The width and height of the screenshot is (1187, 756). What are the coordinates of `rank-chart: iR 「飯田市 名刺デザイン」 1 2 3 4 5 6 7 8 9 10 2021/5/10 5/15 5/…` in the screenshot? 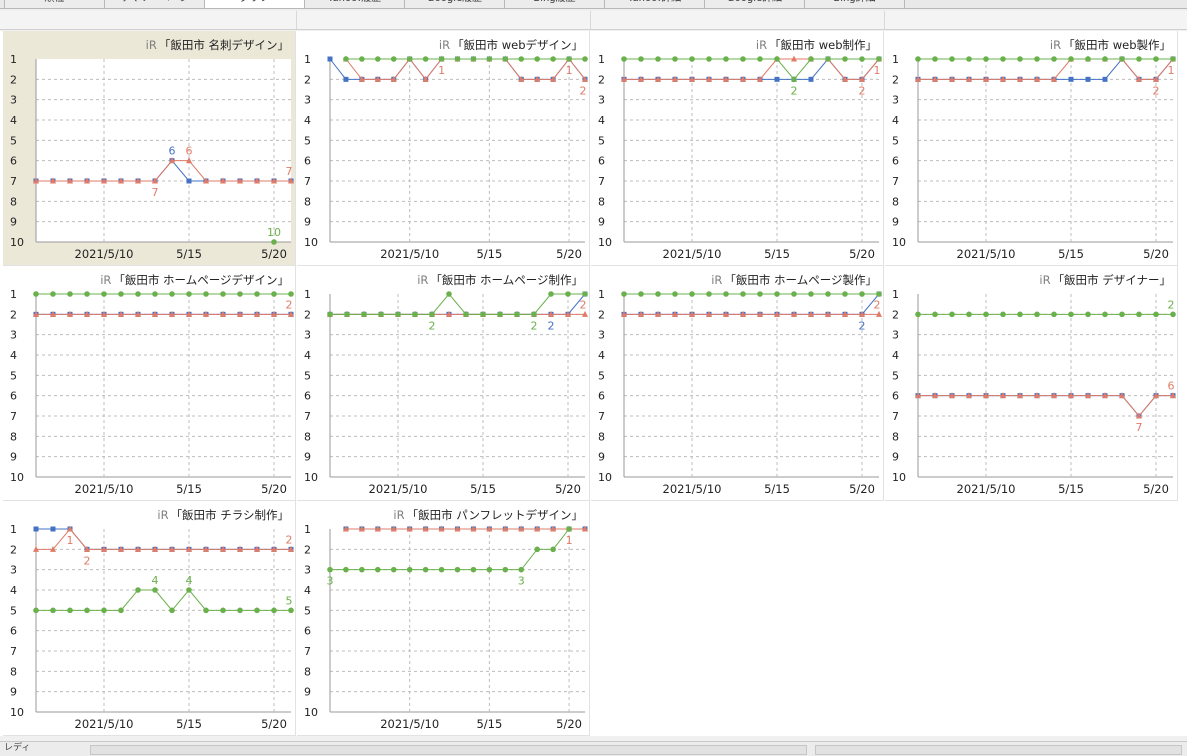 It's located at (149, 148).